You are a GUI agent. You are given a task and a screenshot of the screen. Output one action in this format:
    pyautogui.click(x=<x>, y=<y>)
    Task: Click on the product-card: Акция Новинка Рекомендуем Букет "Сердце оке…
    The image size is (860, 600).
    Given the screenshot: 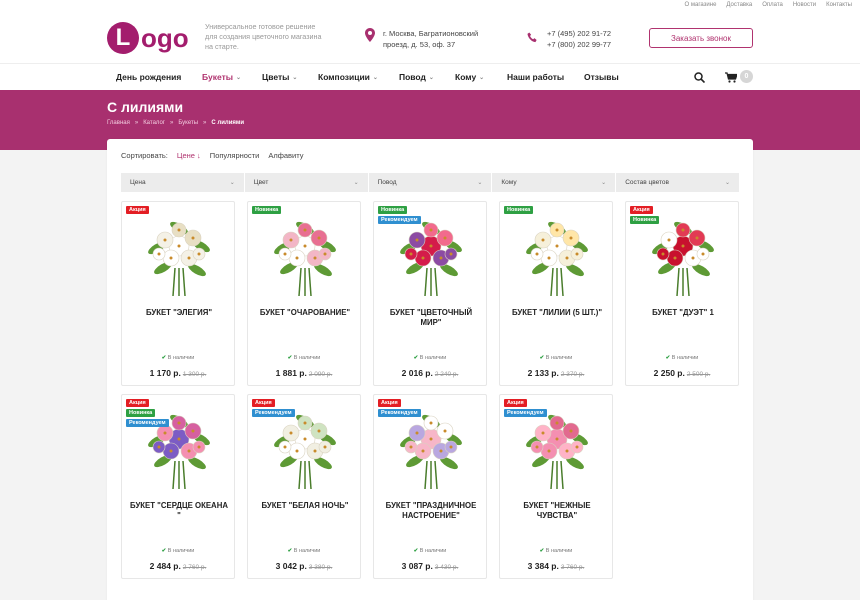 What is the action you would take?
    pyautogui.click(x=178, y=486)
    